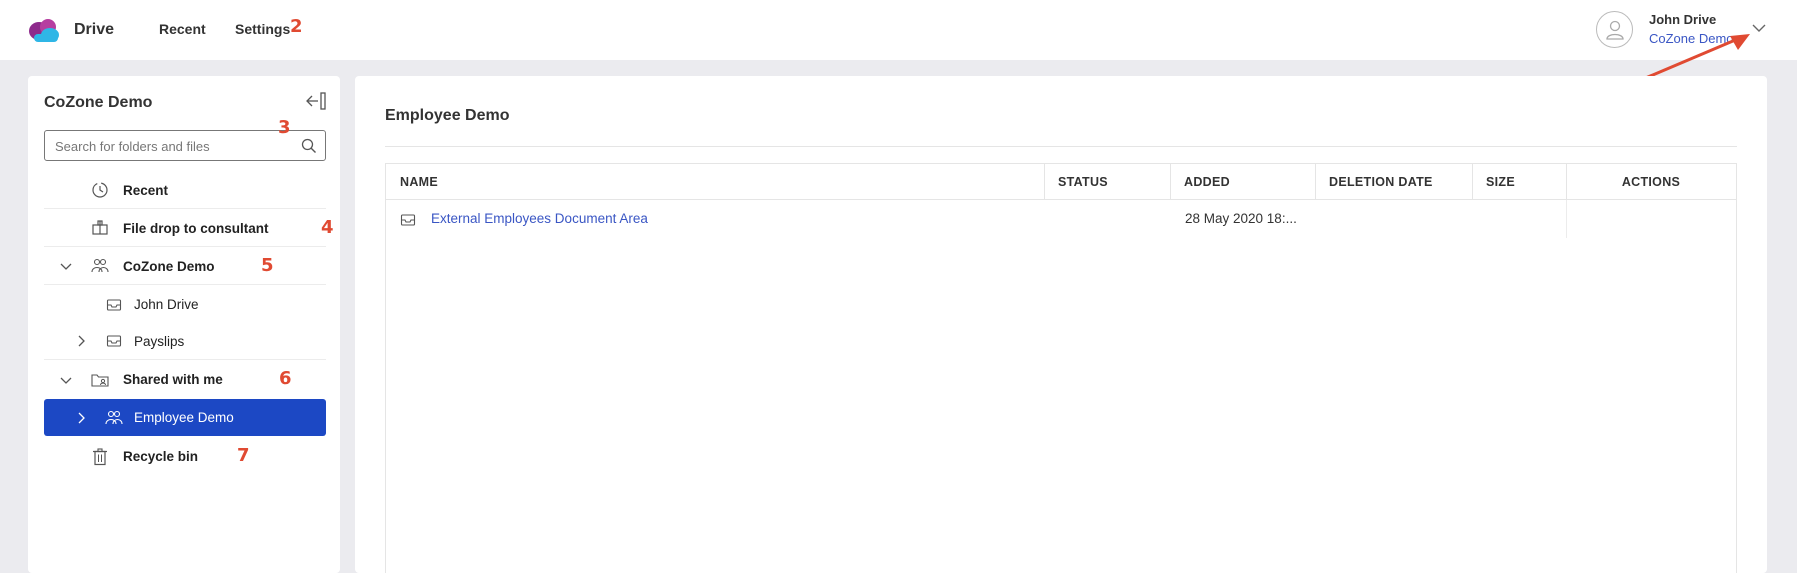 Image resolution: width=1797 pixels, height=573 pixels. What do you see at coordinates (447, 115) in the screenshot?
I see `page-title: Employee Demo` at bounding box center [447, 115].